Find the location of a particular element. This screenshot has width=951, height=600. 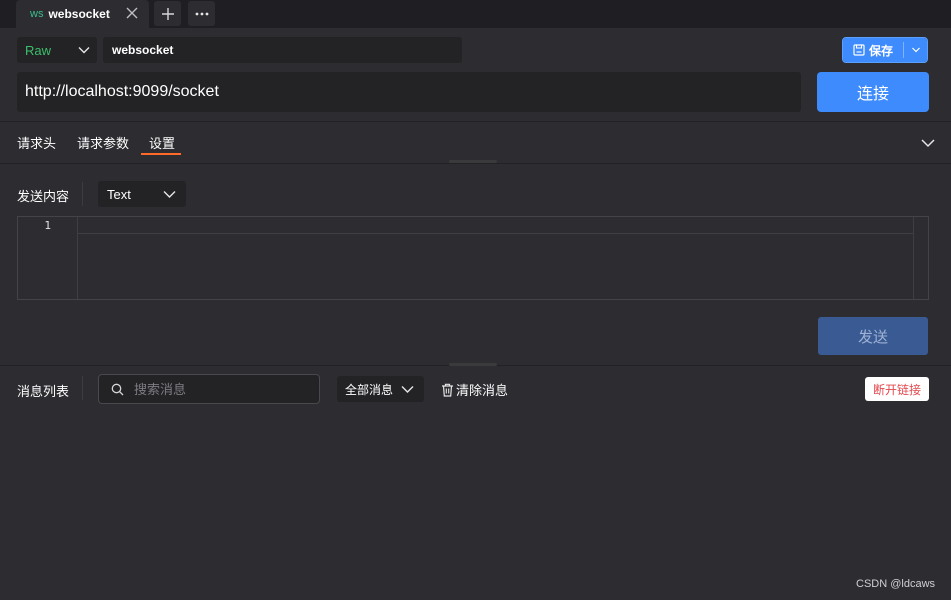

mode-select-value: Raw is located at coordinates (38, 50).